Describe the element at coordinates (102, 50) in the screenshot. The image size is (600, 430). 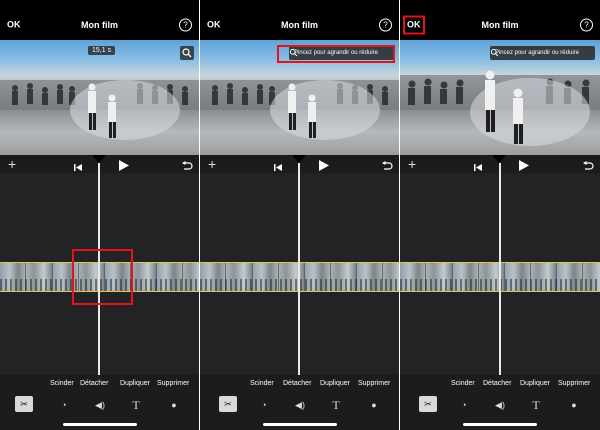
I see `clip-duration-badge: 15,1 s` at that location.